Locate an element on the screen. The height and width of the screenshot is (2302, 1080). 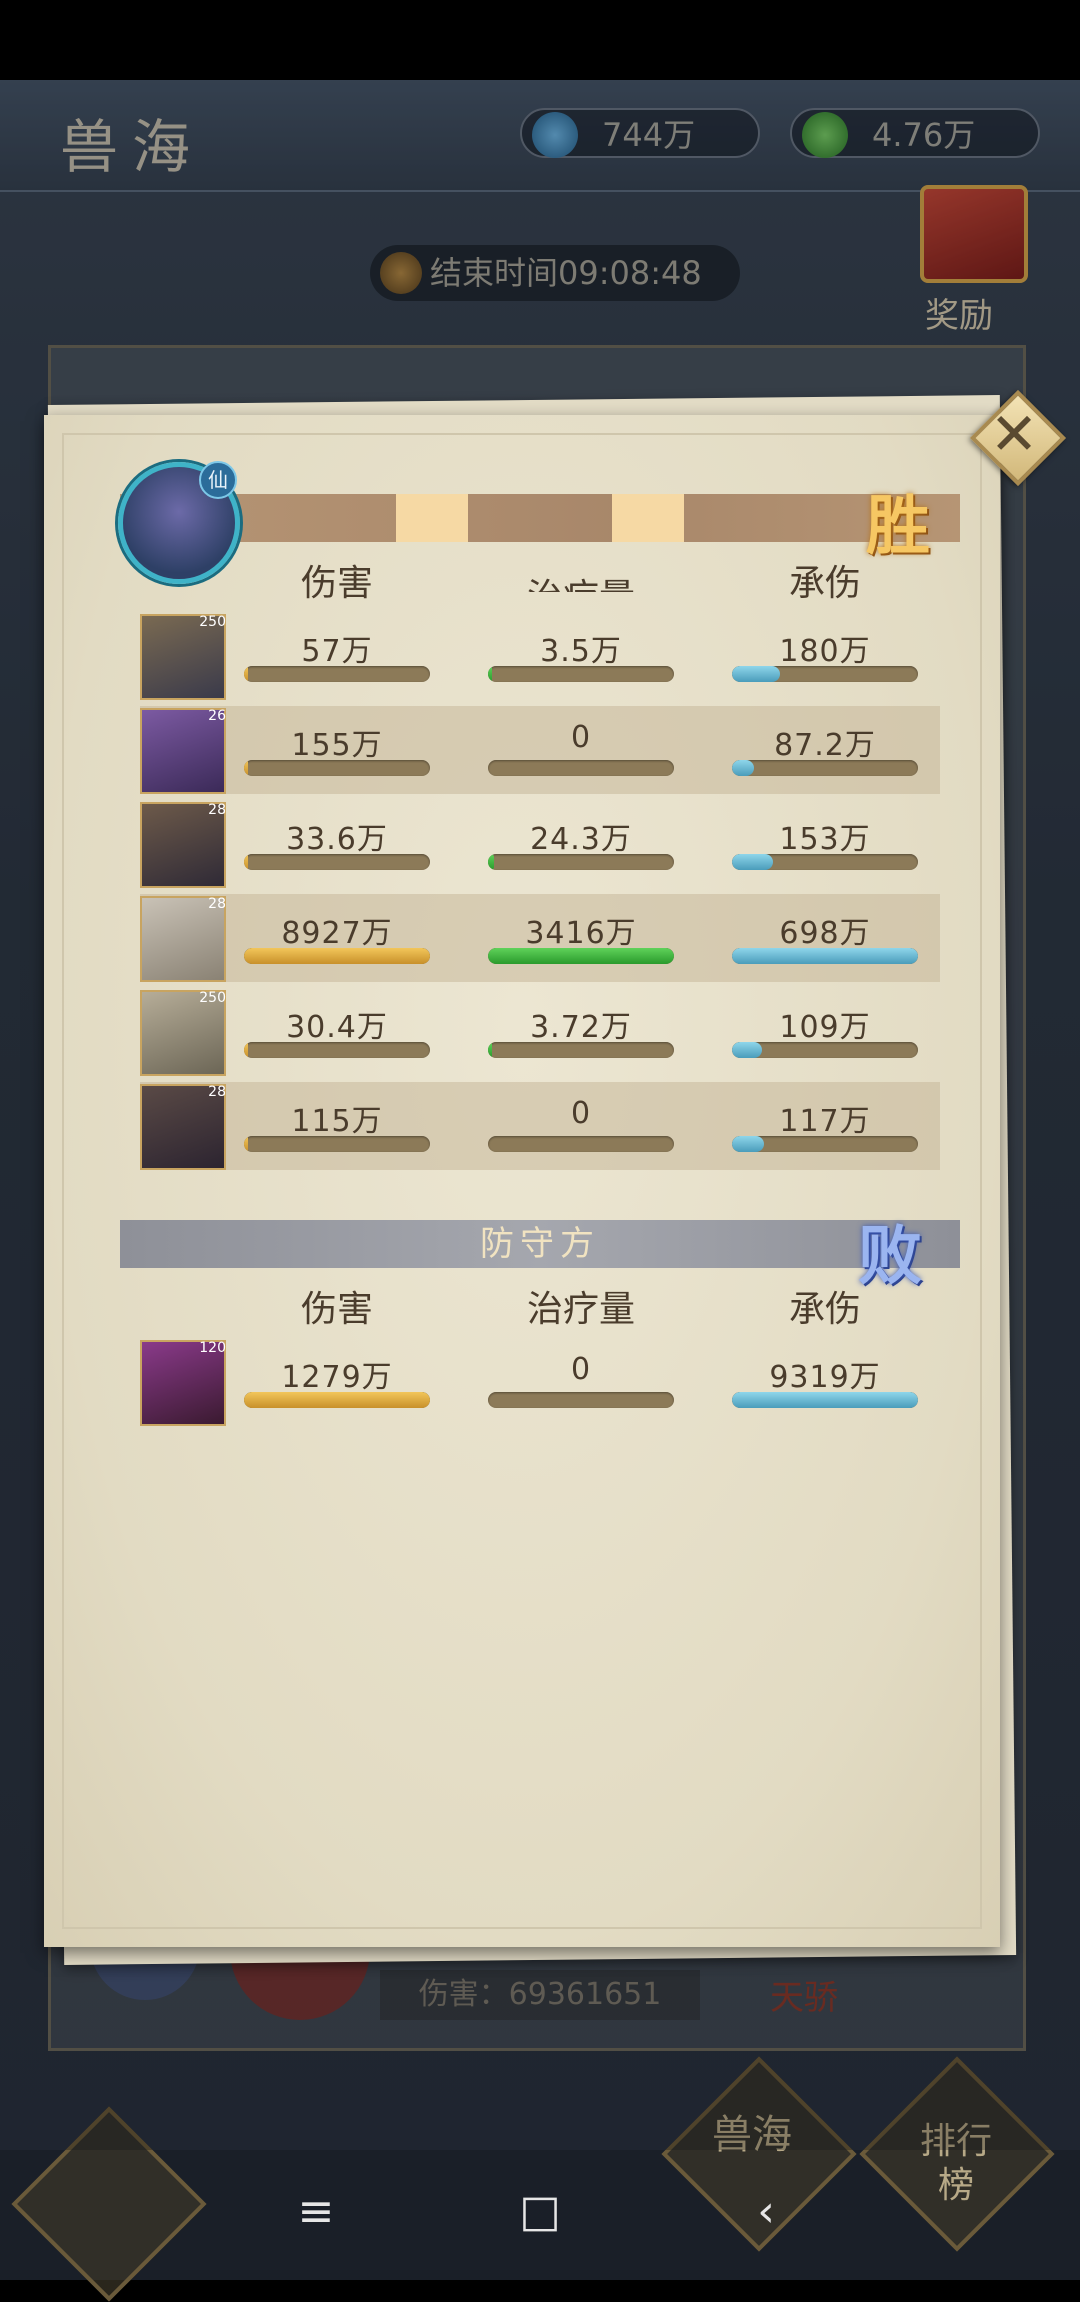
heal-value: 3416万 is located at coordinates (581, 933).